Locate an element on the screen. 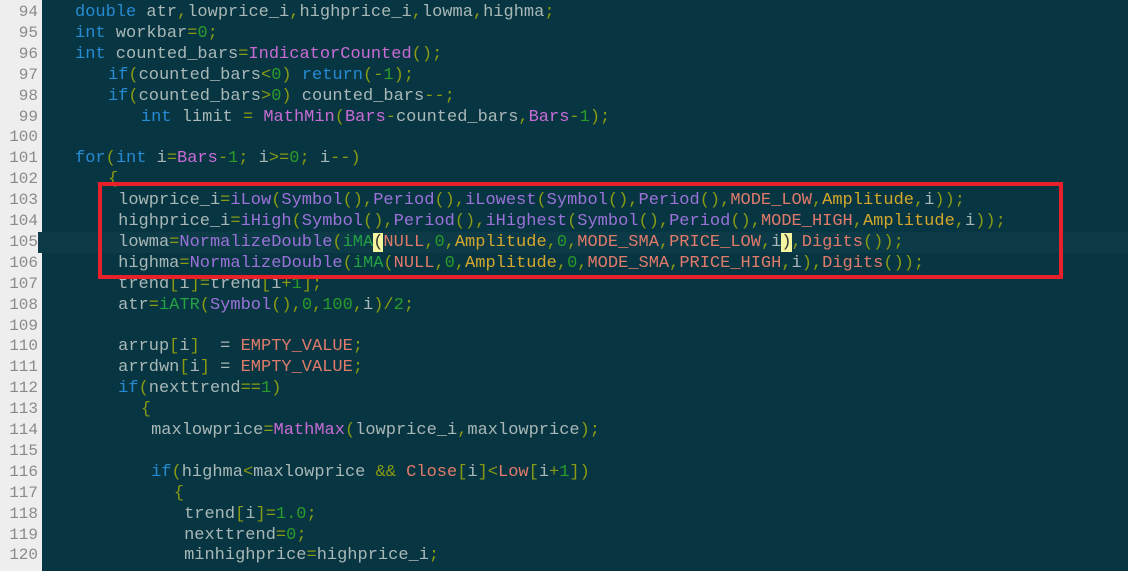  code-text: int counted_bars=IndicatorCounted(); is located at coordinates (258, 54).